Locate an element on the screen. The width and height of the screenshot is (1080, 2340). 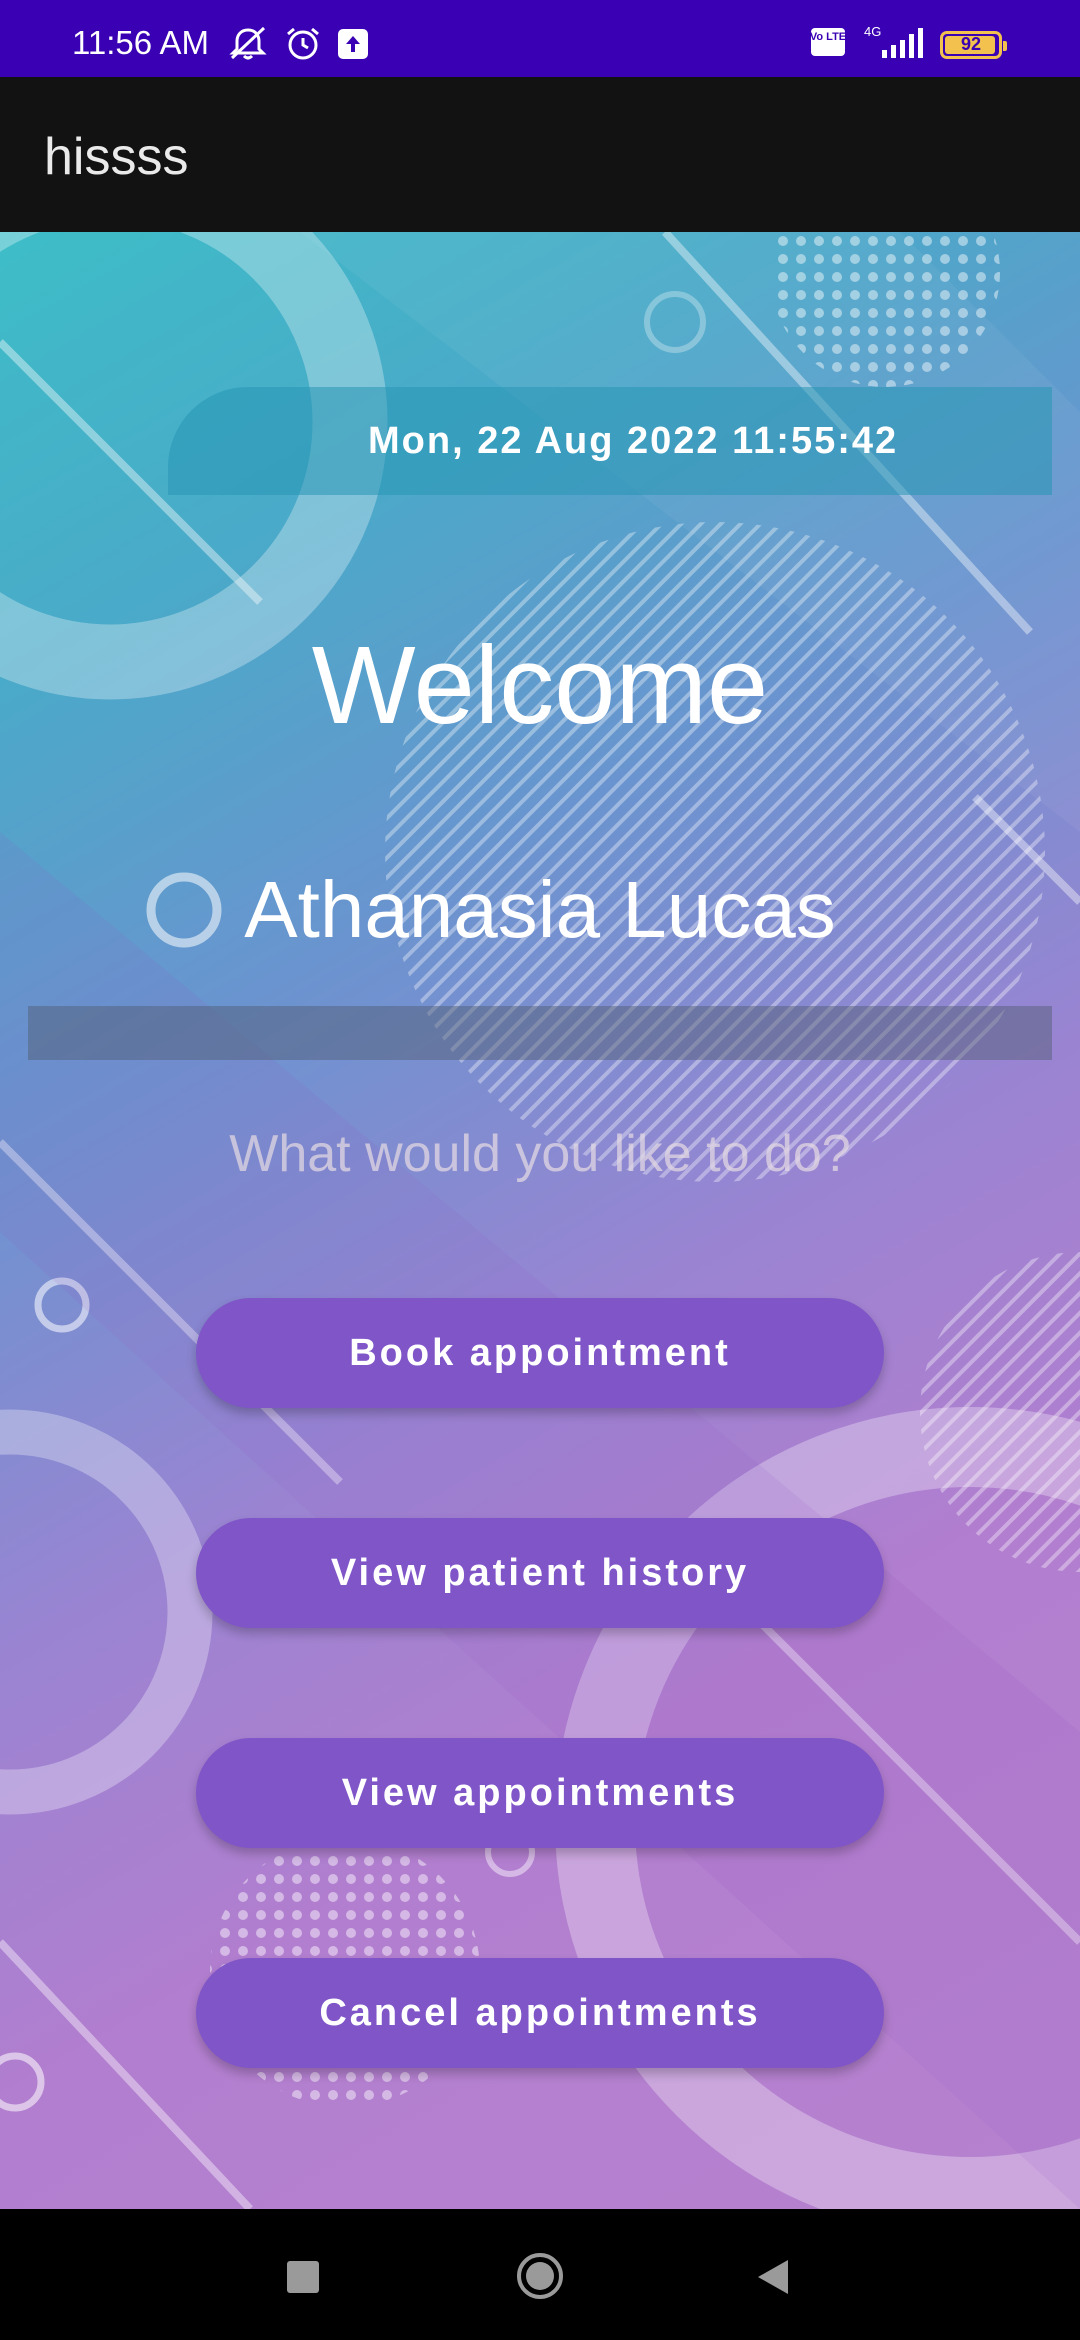
mute-icon is located at coordinates (248, 46).